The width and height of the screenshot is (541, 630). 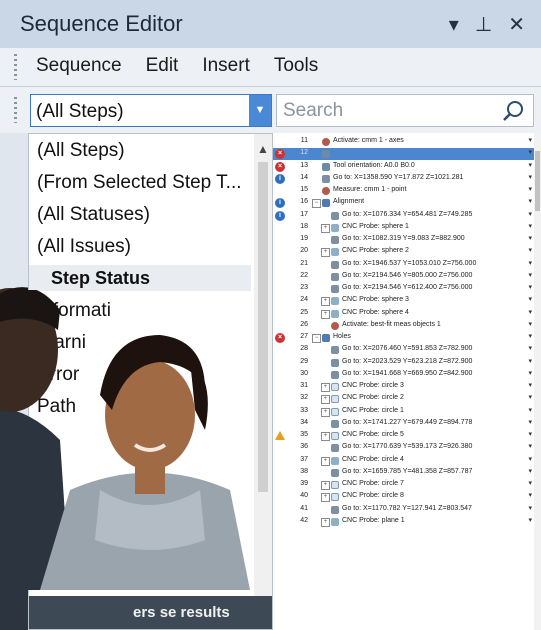 I want to click on chevron-down-icon: ▼, so click(x=260, y=110).